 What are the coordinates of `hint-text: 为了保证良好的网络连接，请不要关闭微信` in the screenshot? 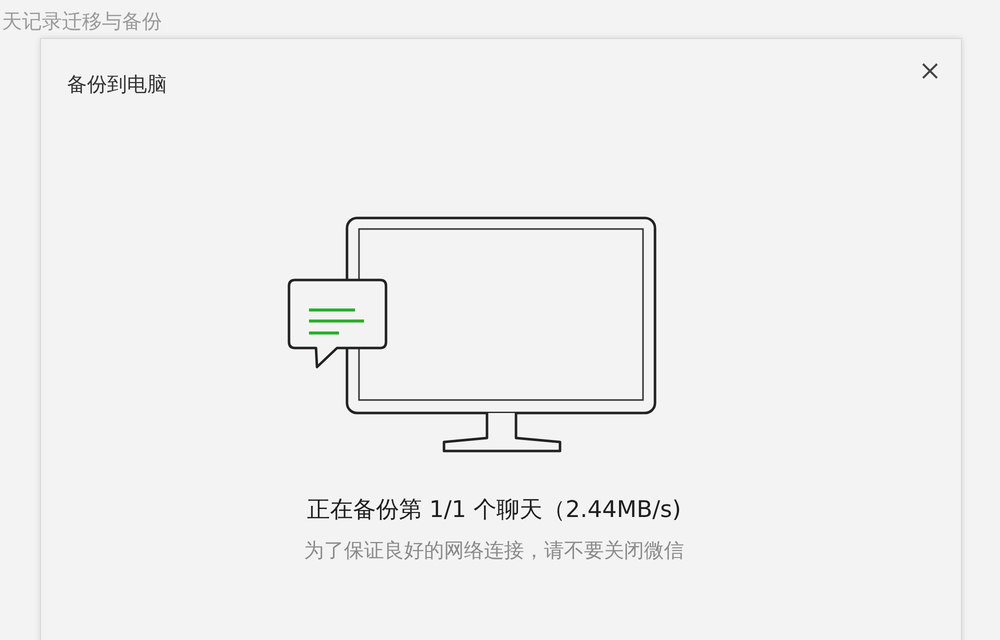 It's located at (494, 550).